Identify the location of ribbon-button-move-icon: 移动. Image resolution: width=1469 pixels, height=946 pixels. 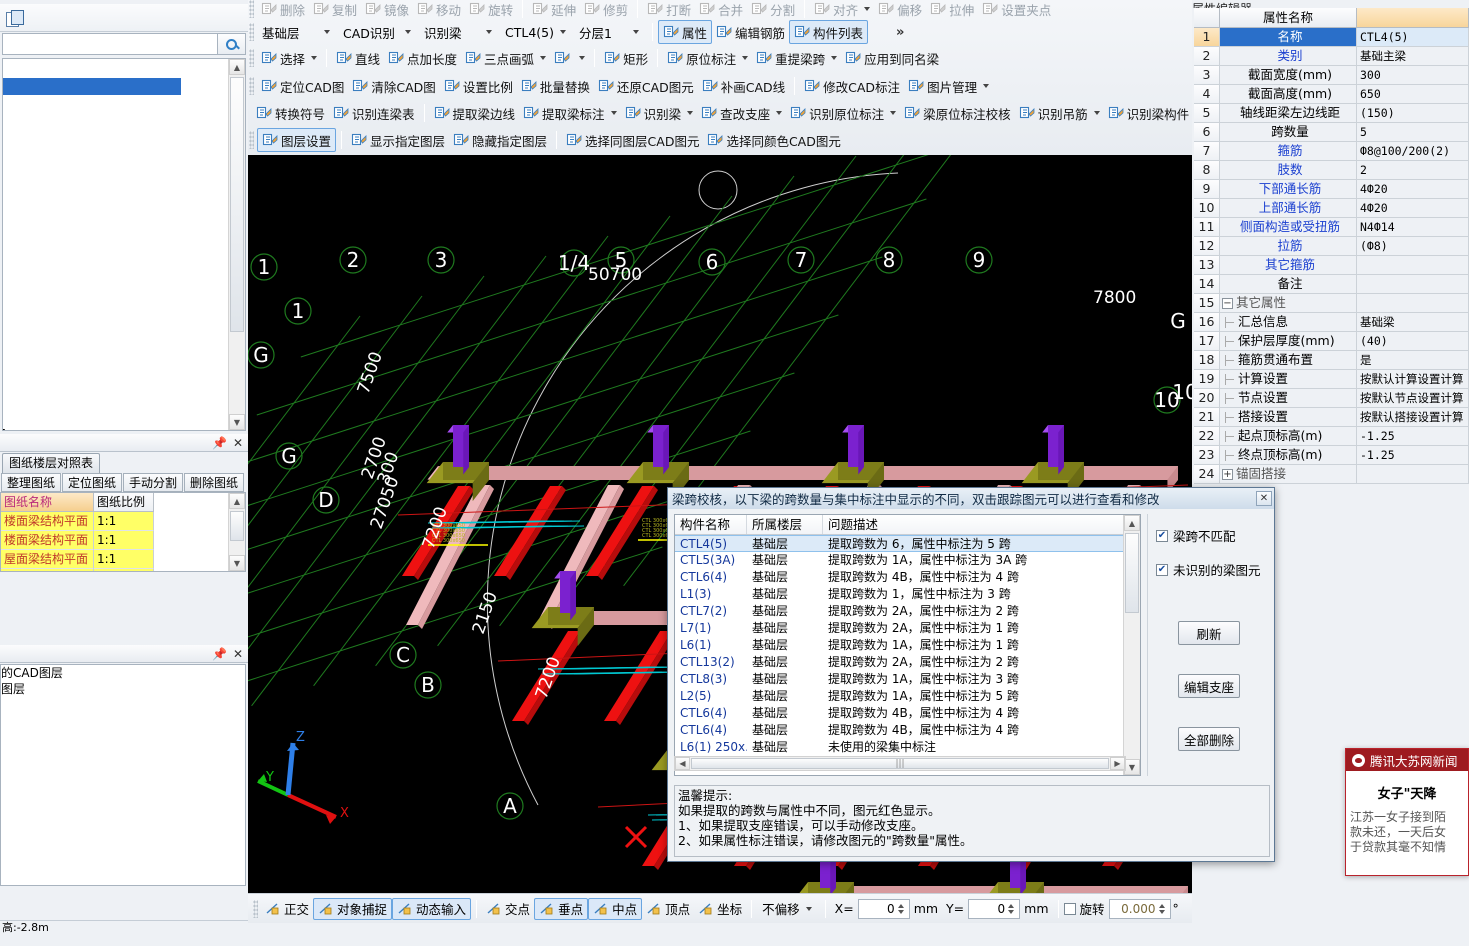
(439, 10).